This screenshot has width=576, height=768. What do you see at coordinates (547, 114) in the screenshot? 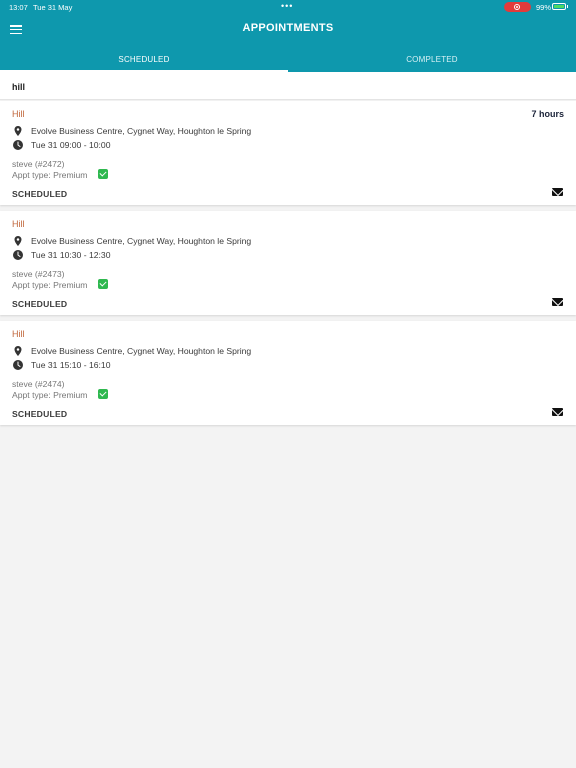
I see `time-until-badge: 7 hours` at bounding box center [547, 114].